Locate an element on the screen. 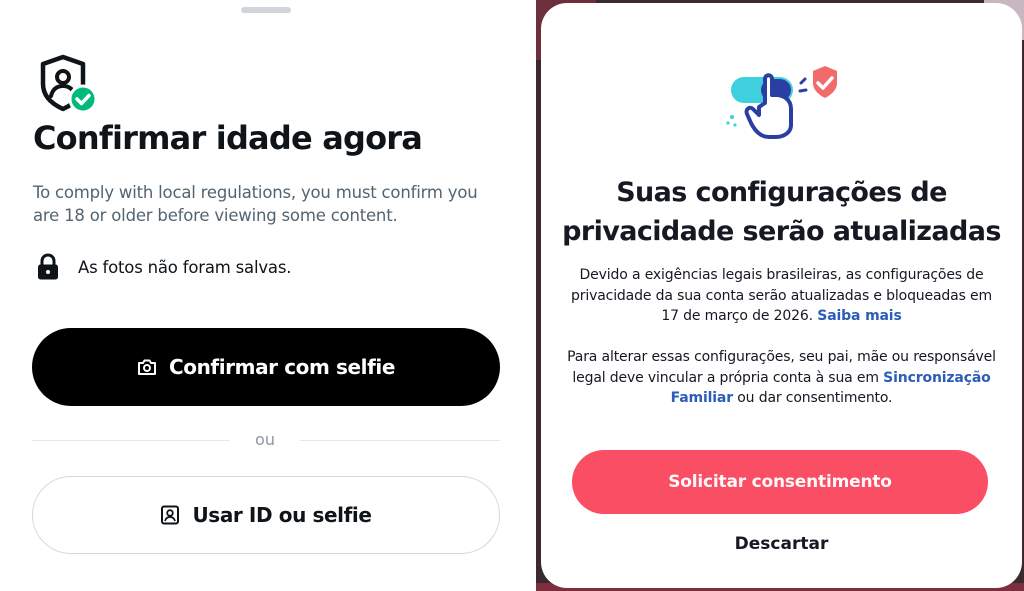 This screenshot has width=1024, height=591. paragraph-2-suffix: ou dar consentimento. is located at coordinates (815, 398).